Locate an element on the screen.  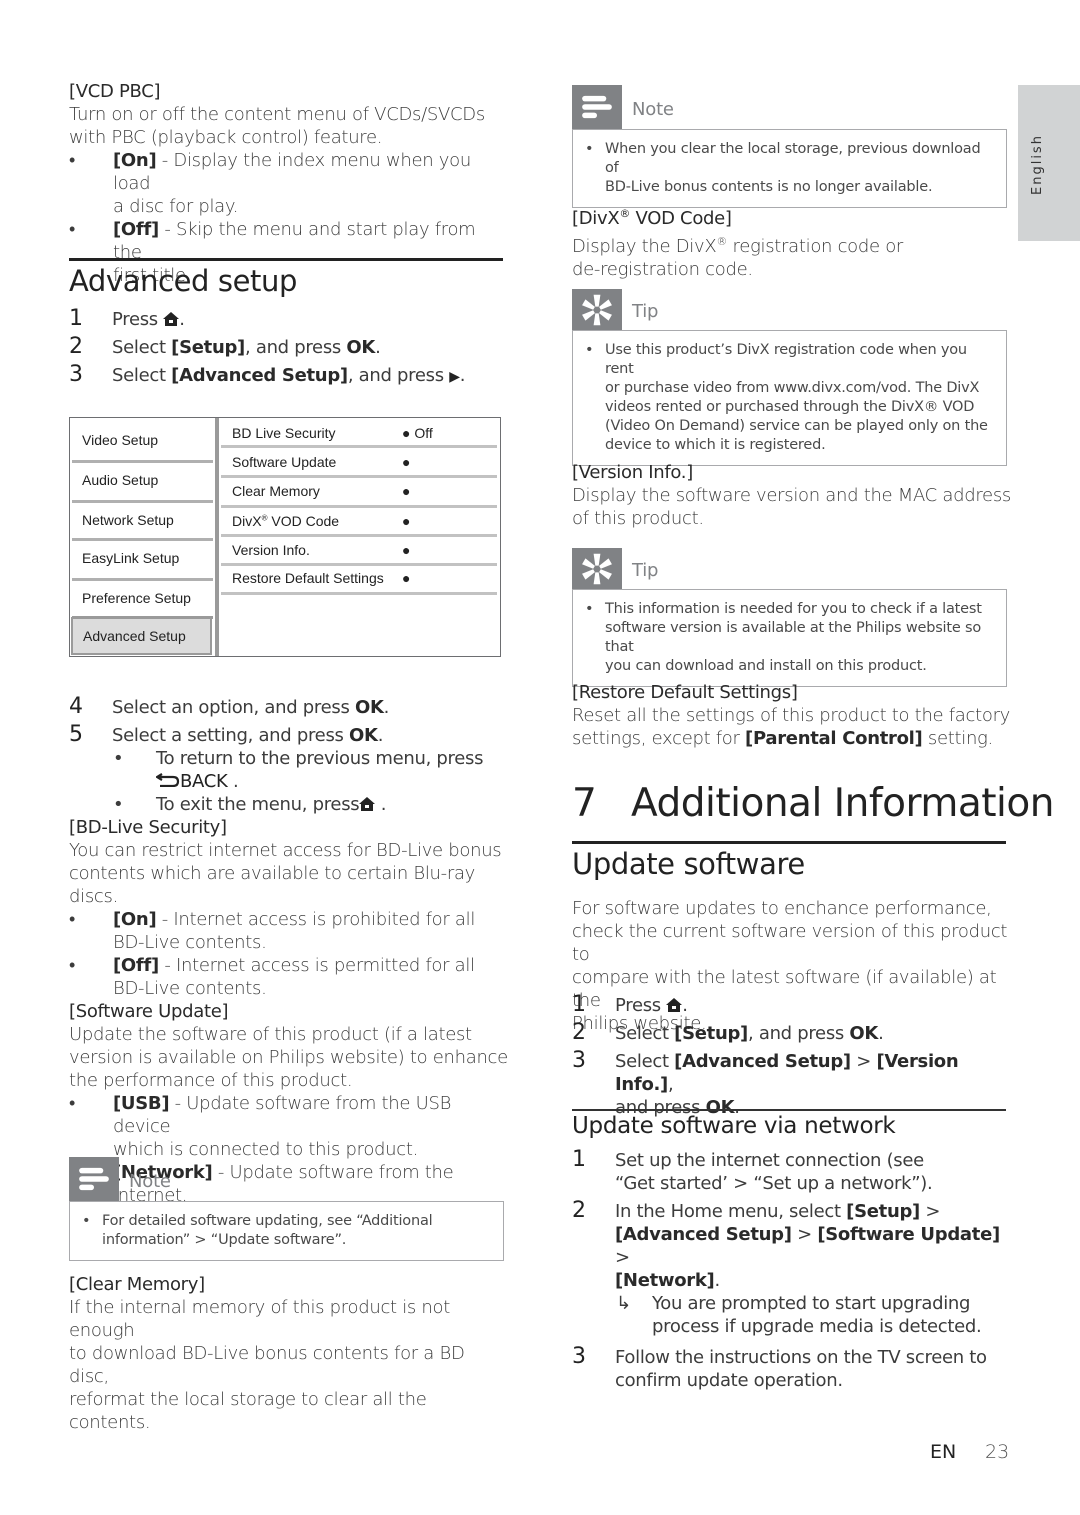
result-text: process if upgrade media is detected. is located at coordinates (817, 1326).